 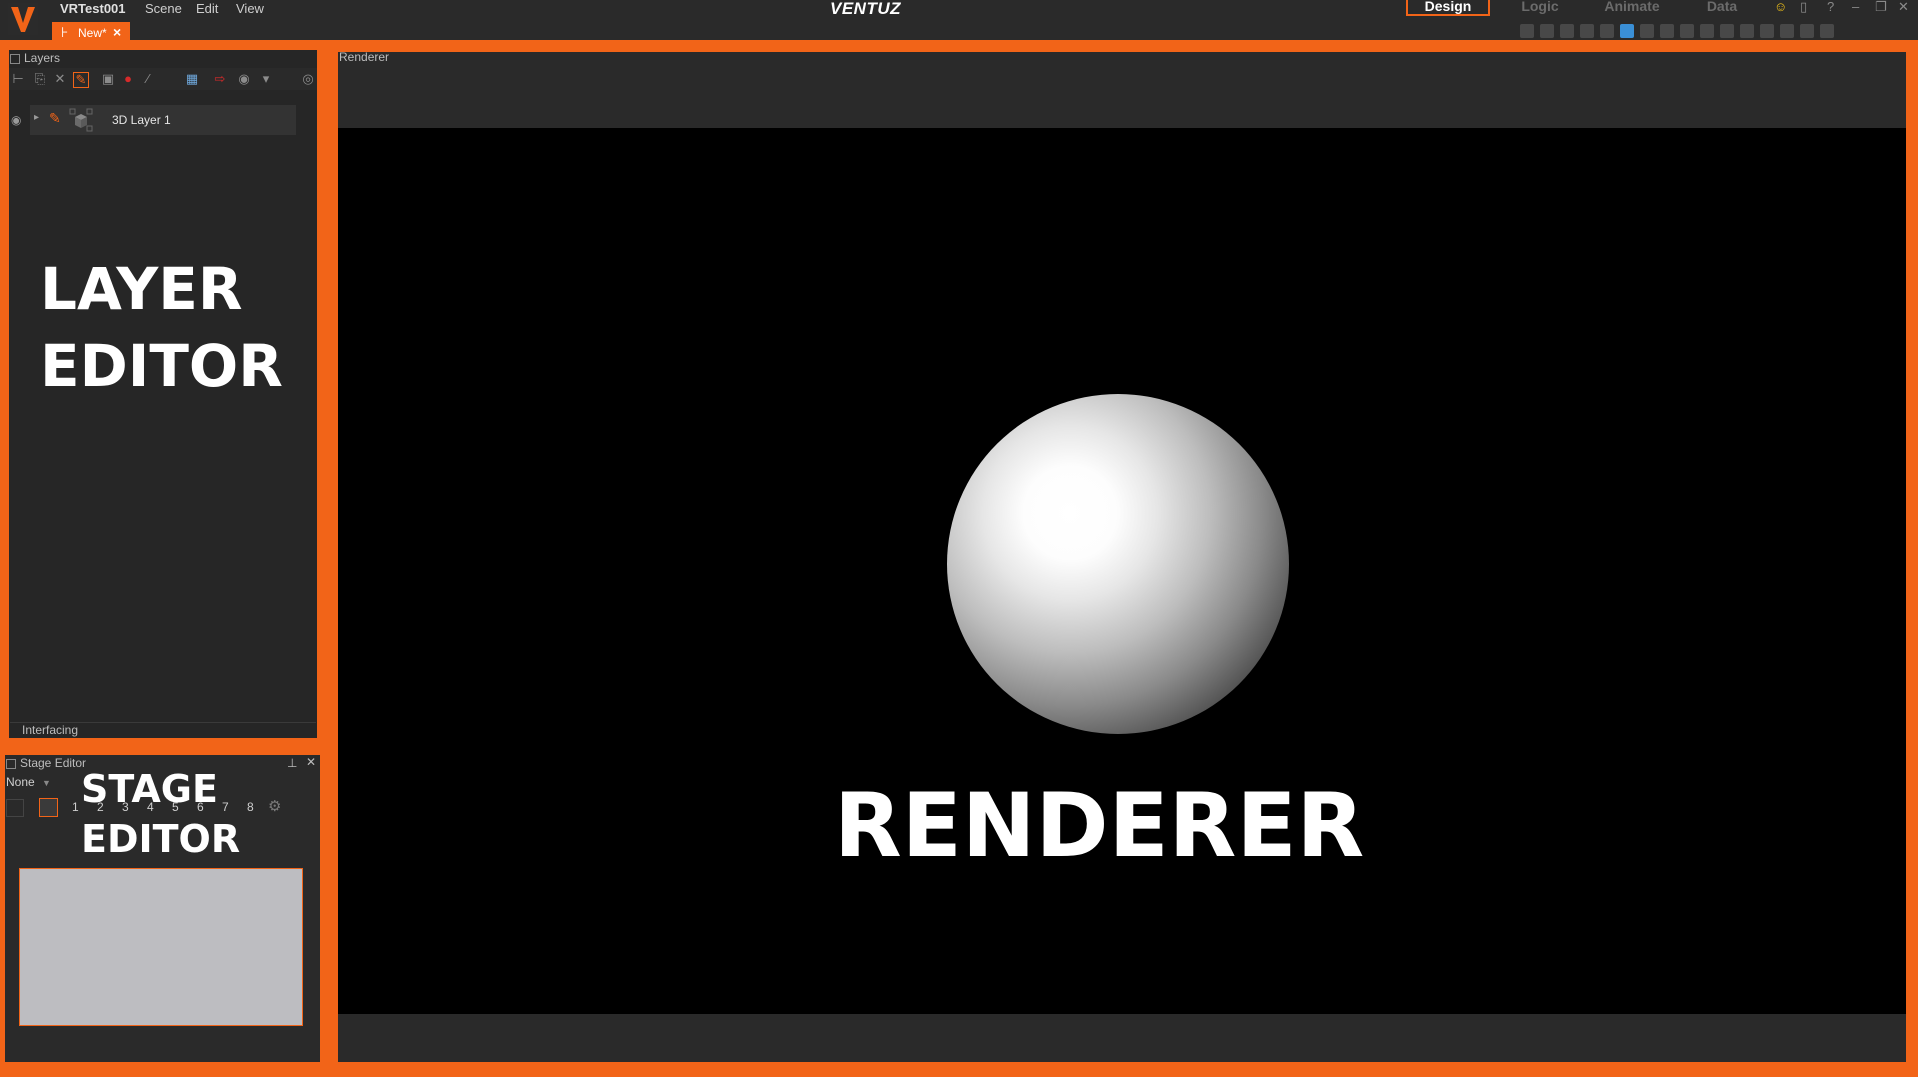 What do you see at coordinates (1099, 825) in the screenshot?
I see `renderer-label: RENDERER` at bounding box center [1099, 825].